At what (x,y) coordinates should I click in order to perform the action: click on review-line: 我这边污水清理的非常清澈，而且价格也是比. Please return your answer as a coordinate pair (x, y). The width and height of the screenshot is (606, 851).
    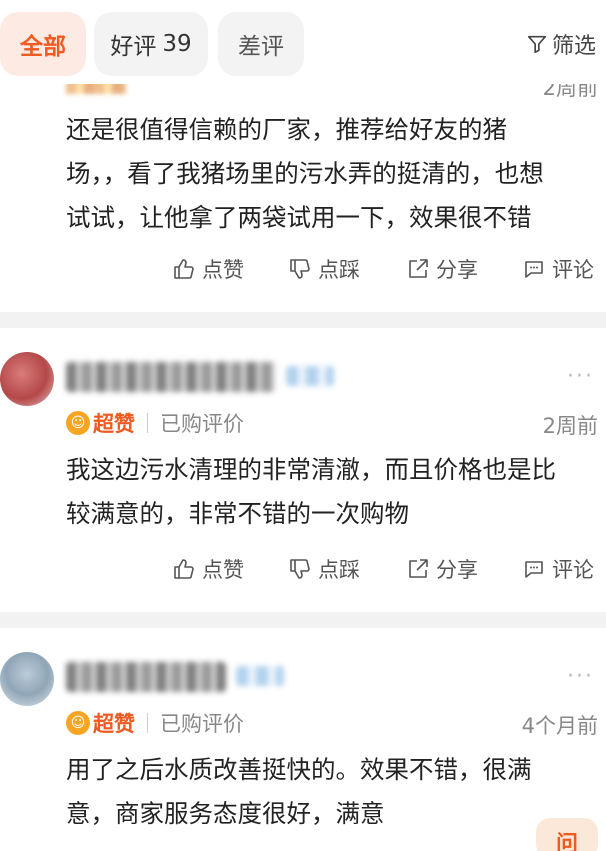
    Looking at the image, I should click on (311, 469).